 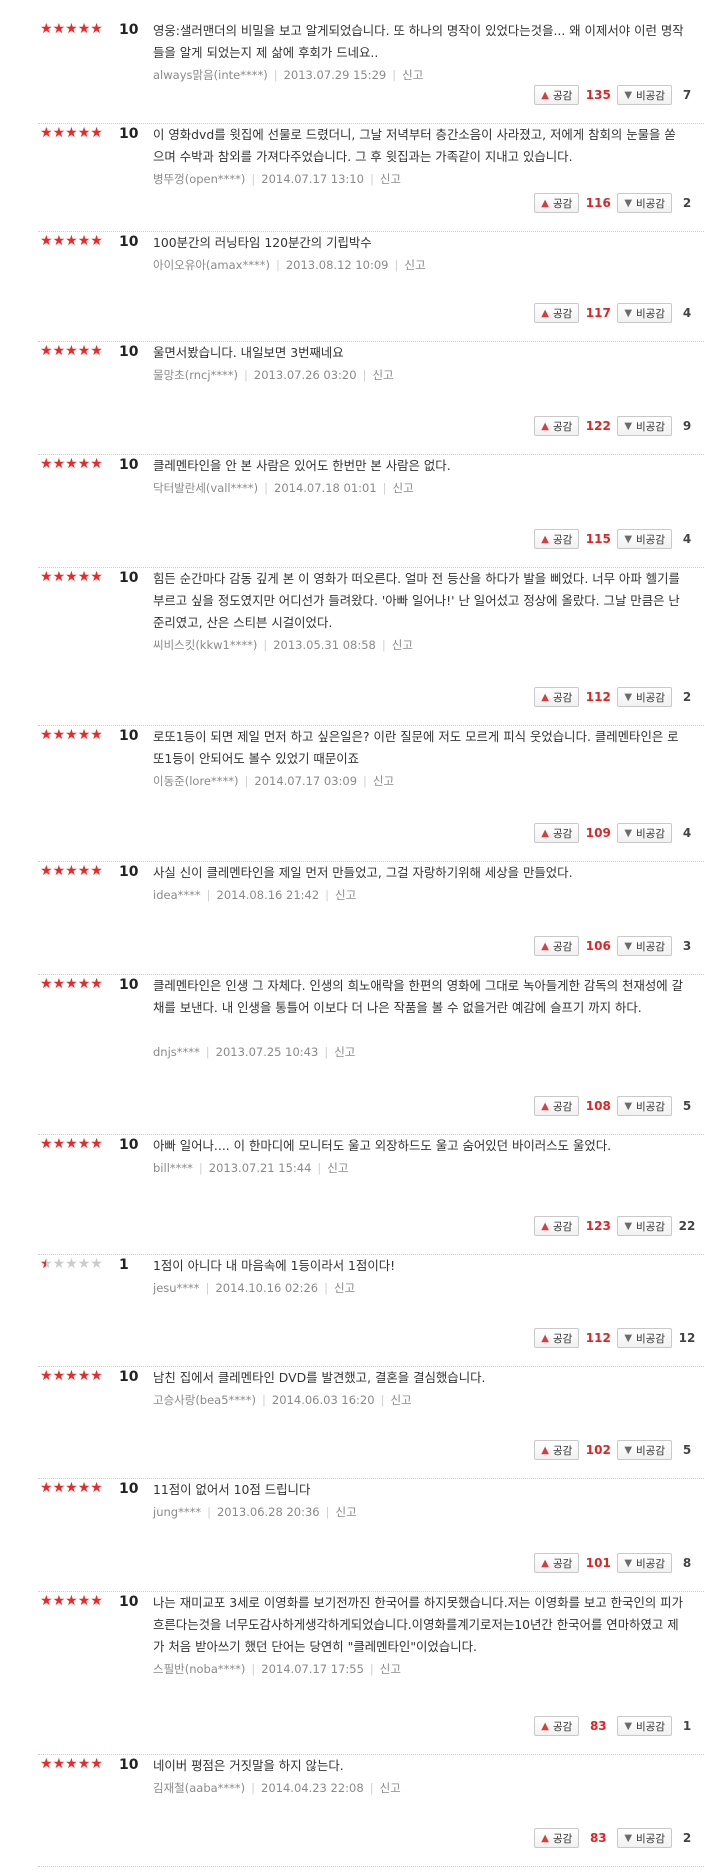 I want to click on author-name: 닥터발란세(vall****), so click(x=205, y=488).